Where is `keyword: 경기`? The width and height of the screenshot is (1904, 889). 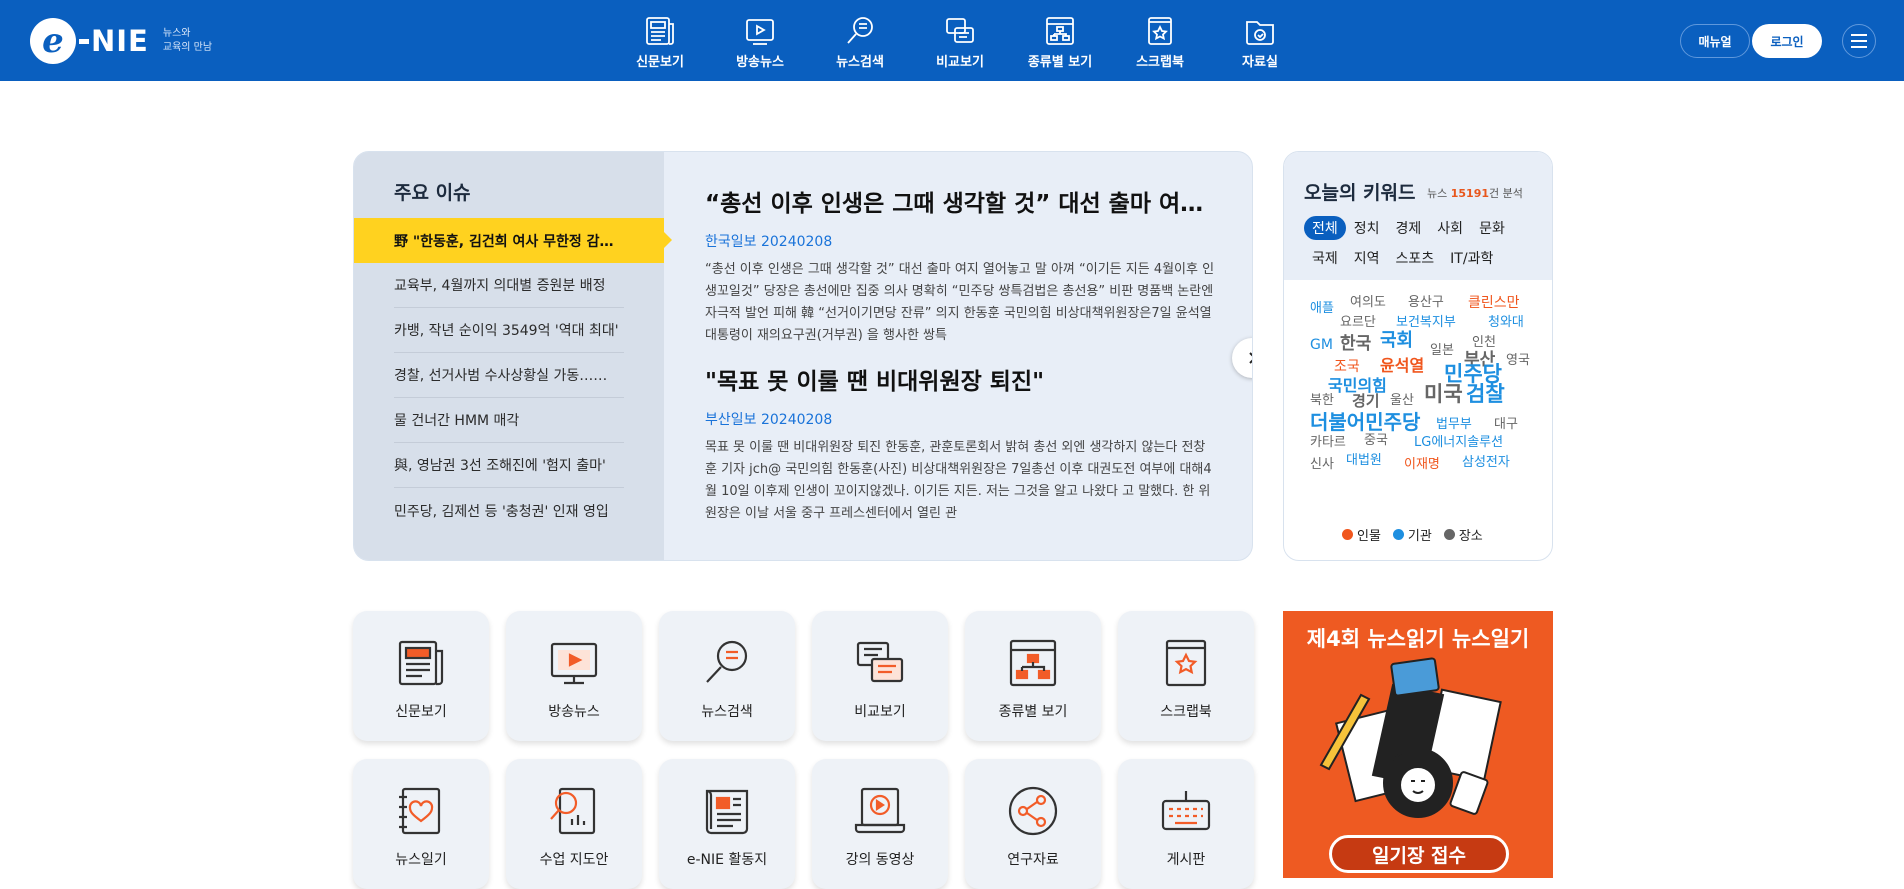 keyword: 경기 is located at coordinates (1366, 401).